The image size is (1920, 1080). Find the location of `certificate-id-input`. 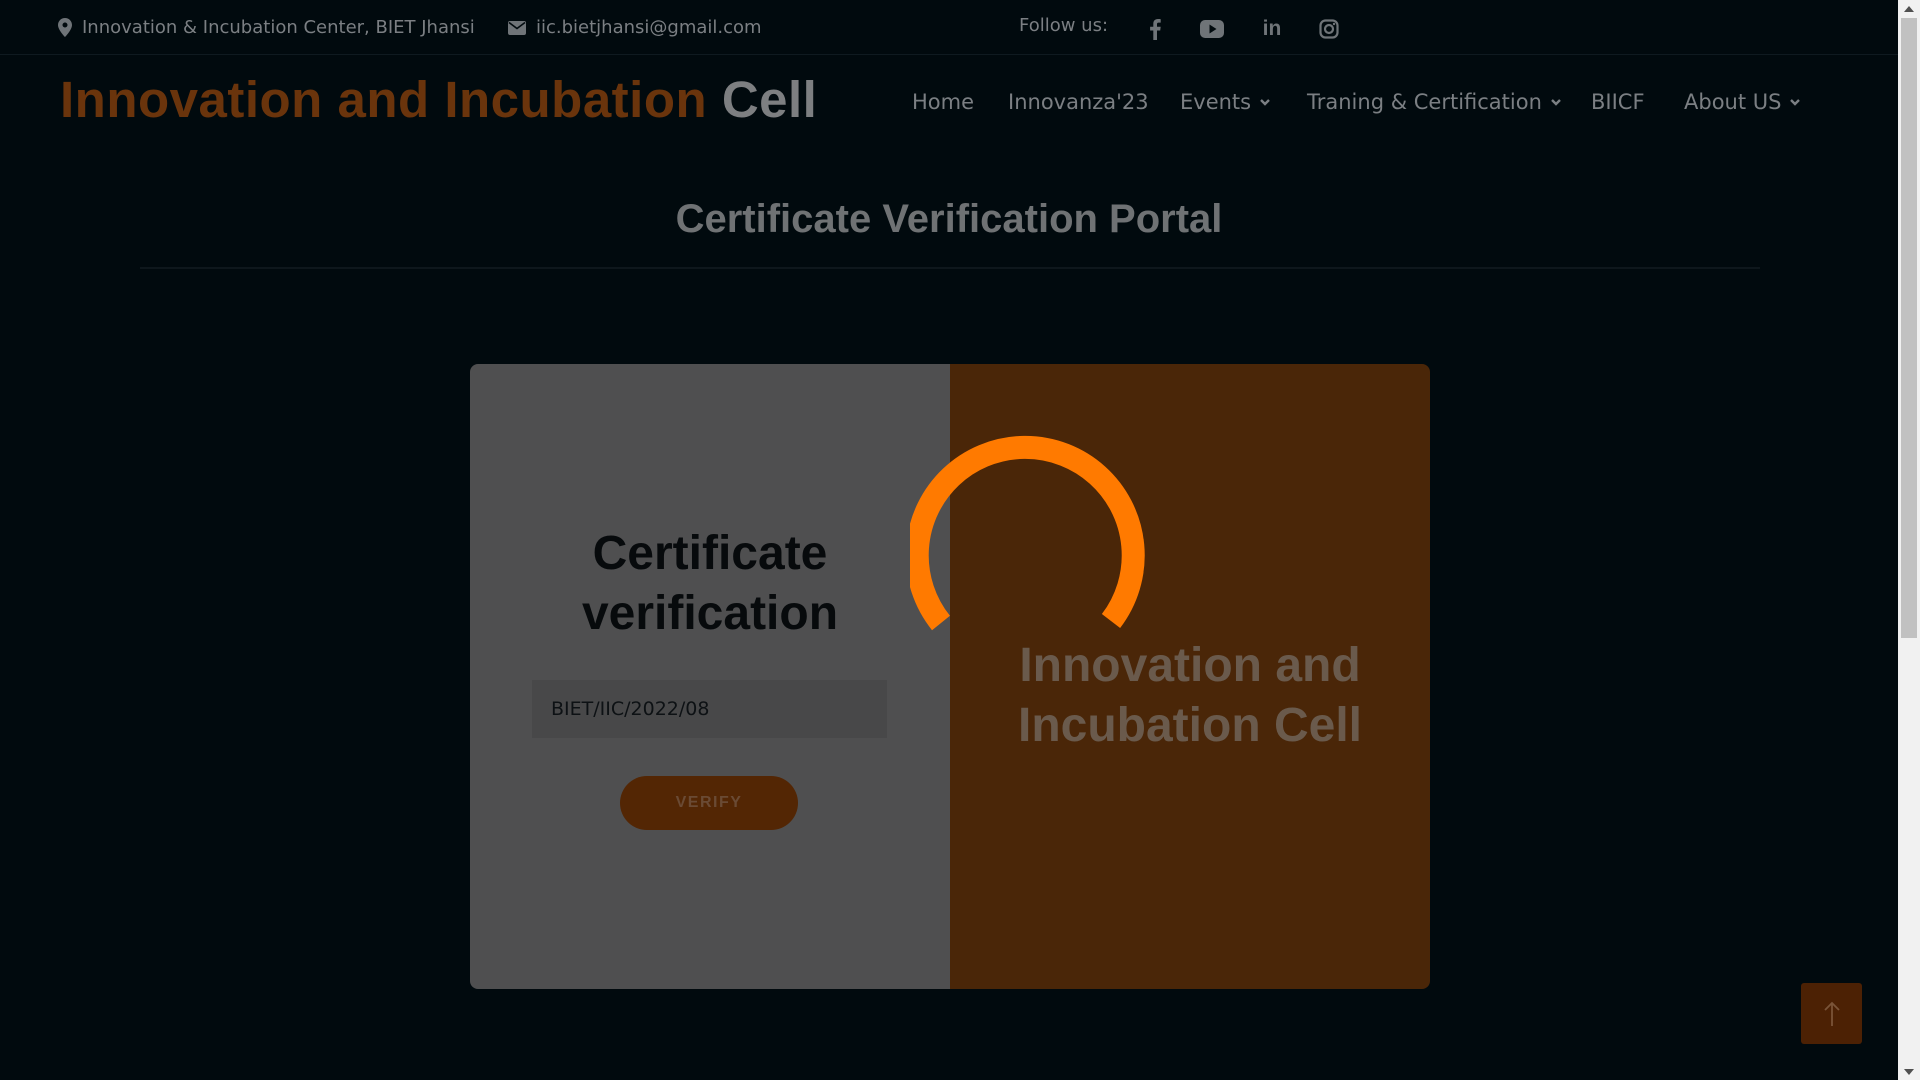

certificate-id-input is located at coordinates (709, 709).